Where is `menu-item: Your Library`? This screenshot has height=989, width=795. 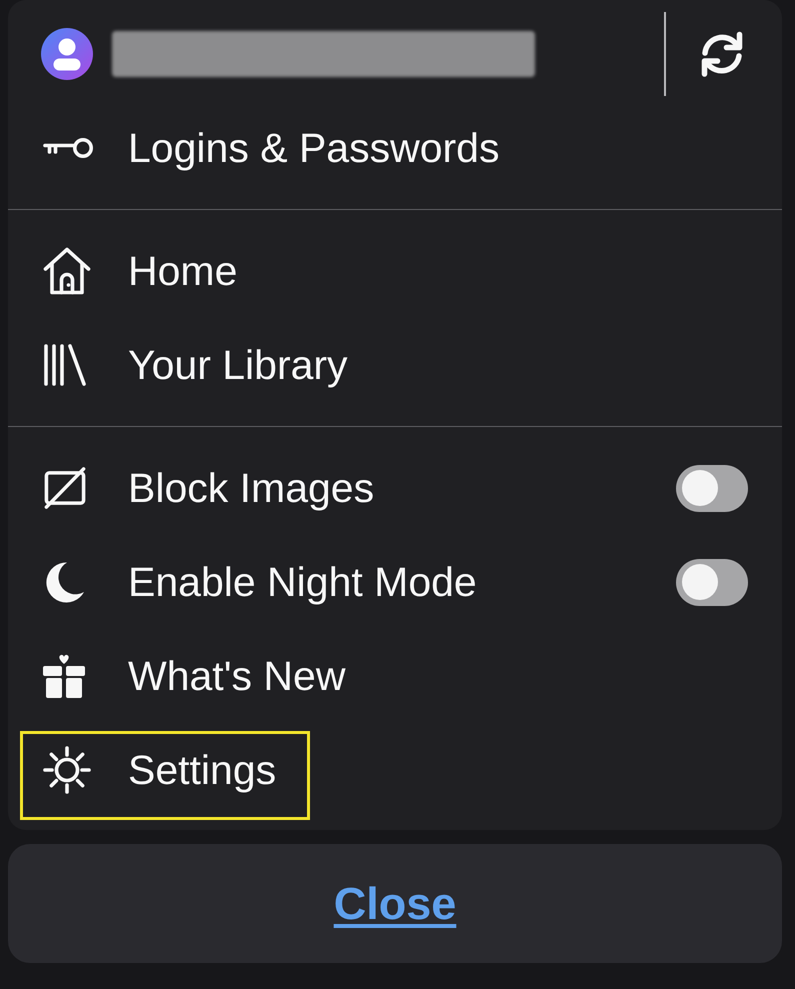 menu-item: Your Library is located at coordinates (395, 365).